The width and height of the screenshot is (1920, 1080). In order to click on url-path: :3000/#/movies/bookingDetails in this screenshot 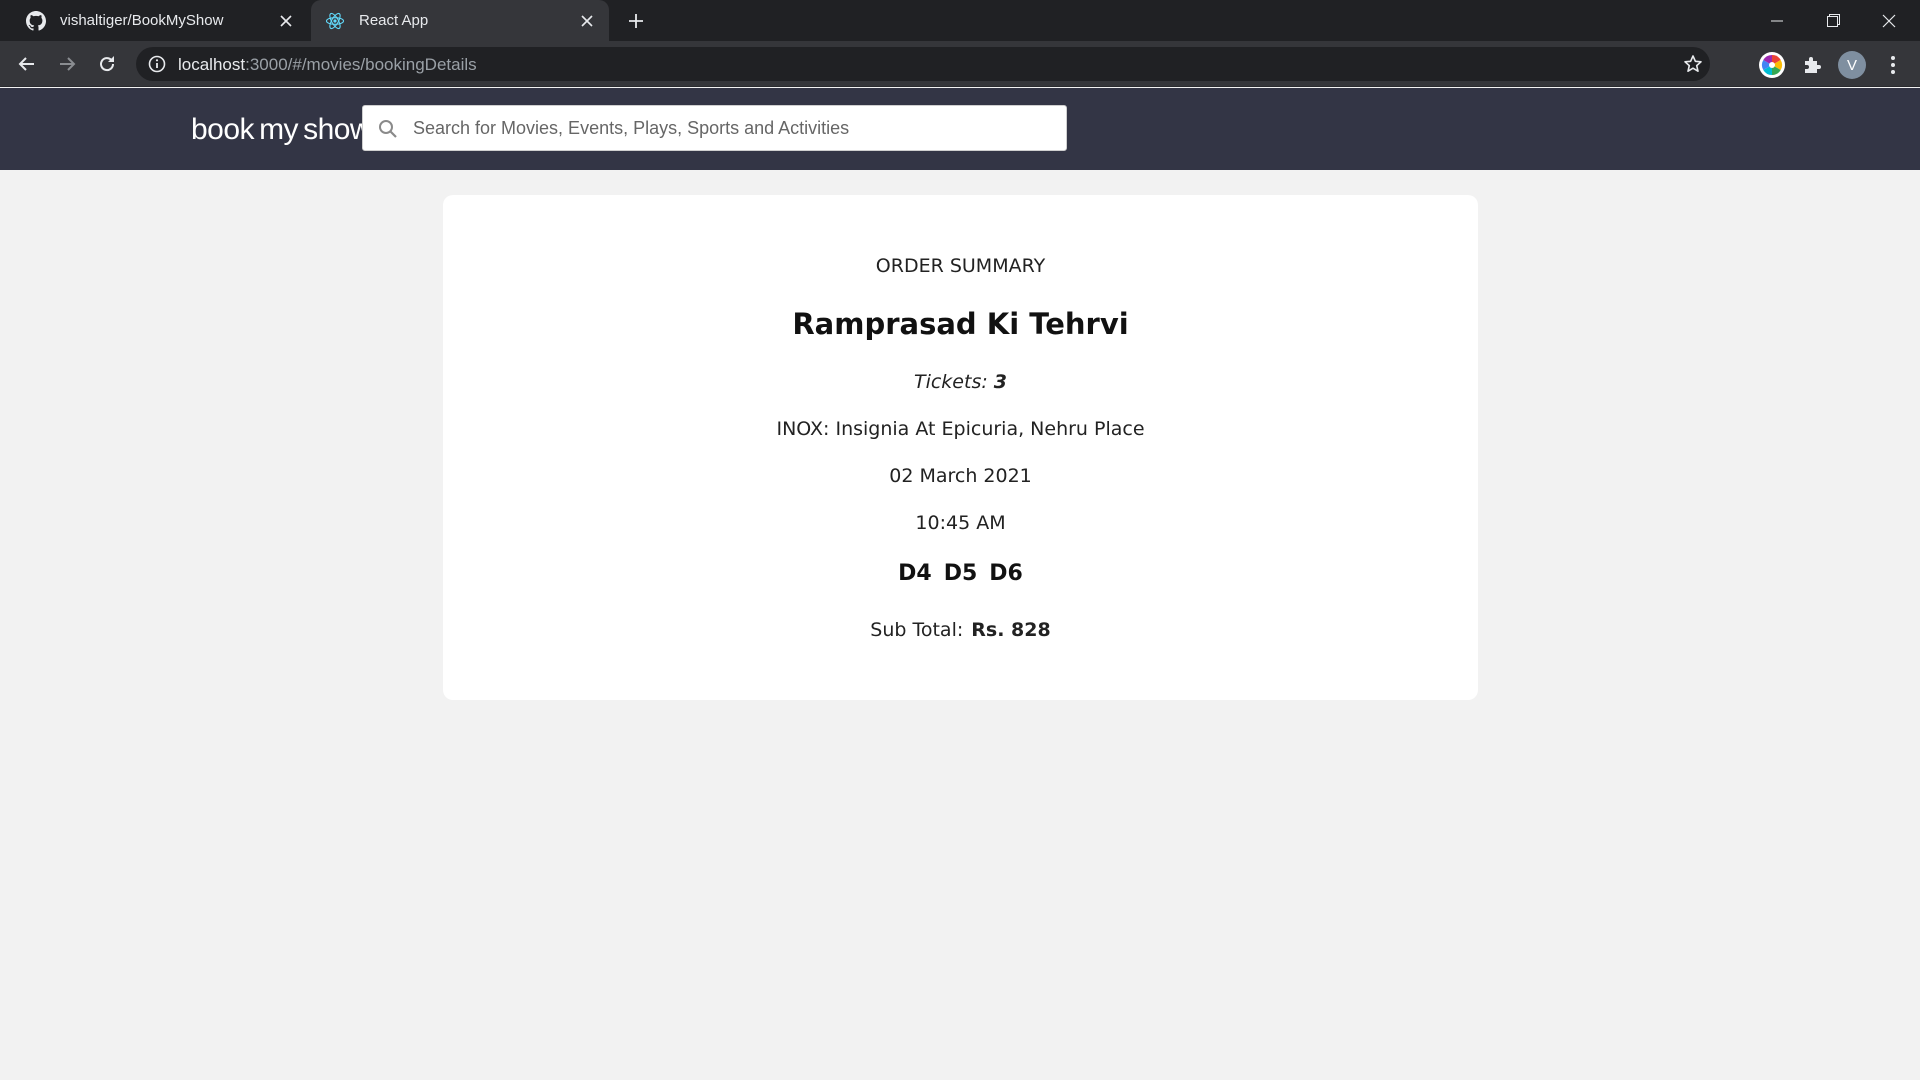, I will do `click(361, 64)`.